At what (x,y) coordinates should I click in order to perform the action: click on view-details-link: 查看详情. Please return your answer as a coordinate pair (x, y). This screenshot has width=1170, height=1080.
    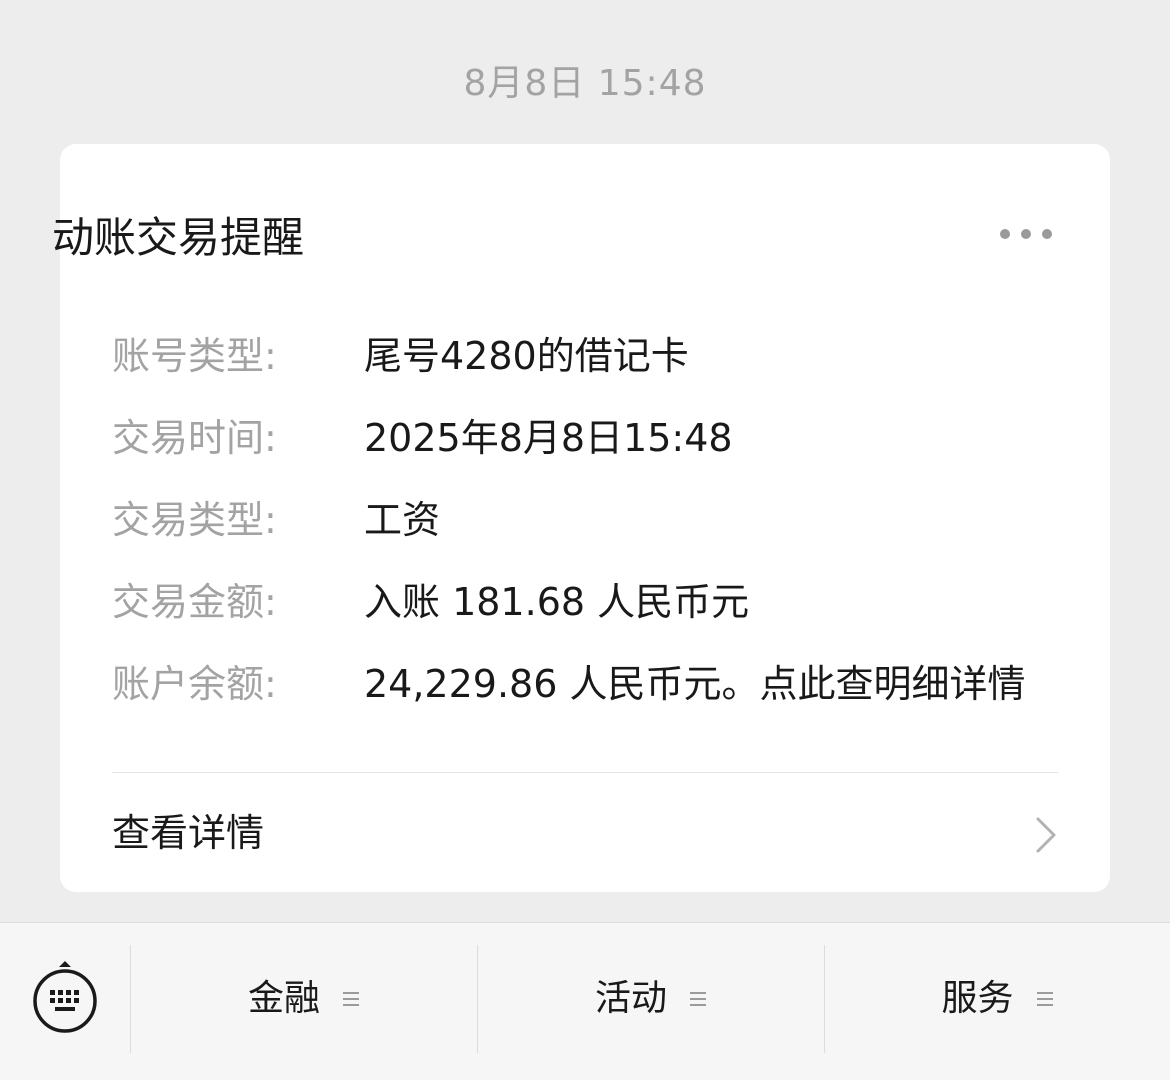
    Looking at the image, I should click on (585, 834).